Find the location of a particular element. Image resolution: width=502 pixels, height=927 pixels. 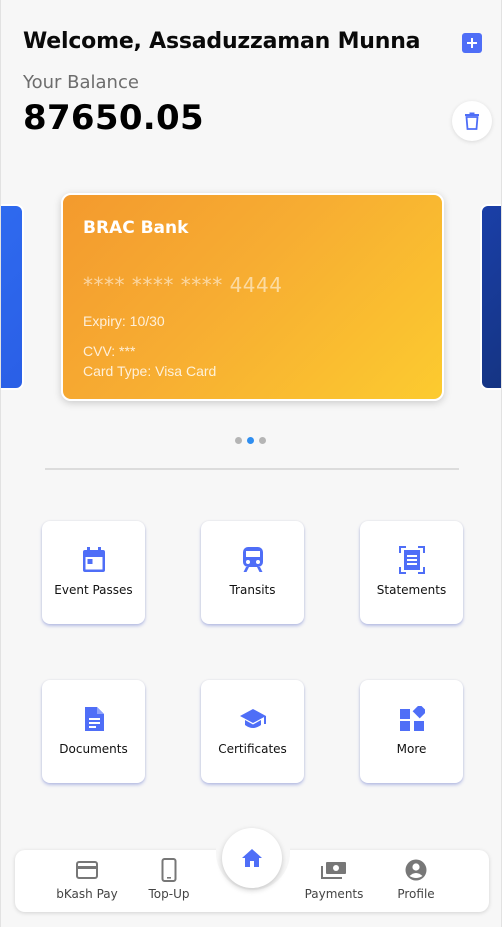

trash-icon is located at coordinates (472, 121).